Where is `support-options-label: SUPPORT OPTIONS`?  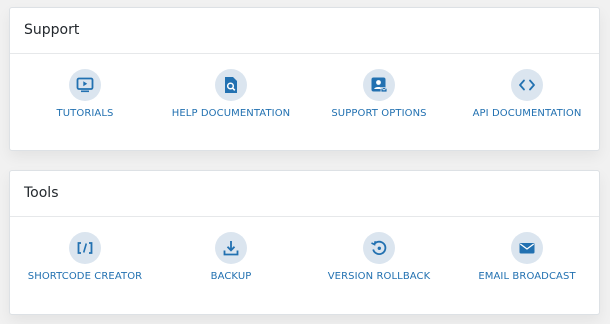 support-options-label: SUPPORT OPTIONS is located at coordinates (379, 113).